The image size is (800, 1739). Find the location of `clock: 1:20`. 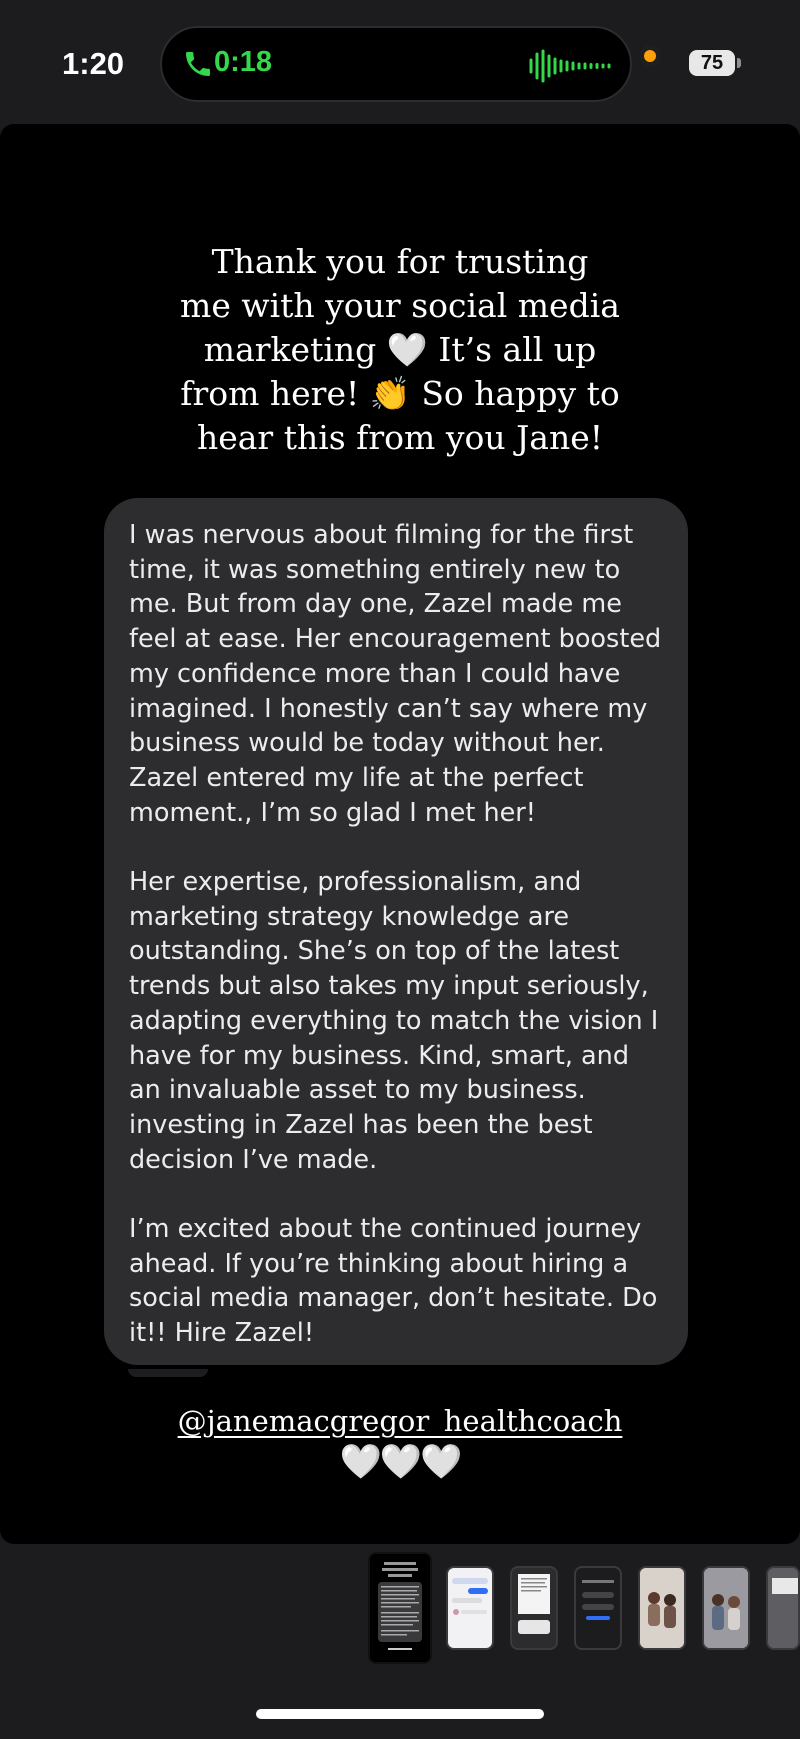

clock: 1:20 is located at coordinates (93, 63).